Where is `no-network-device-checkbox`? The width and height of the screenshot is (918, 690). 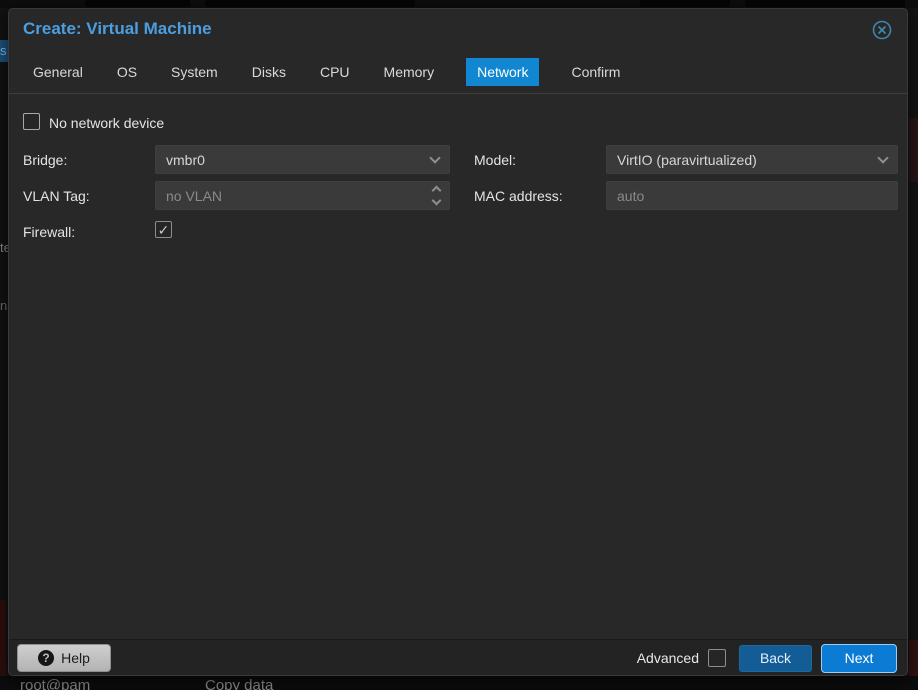
no-network-device-checkbox is located at coordinates (31, 121).